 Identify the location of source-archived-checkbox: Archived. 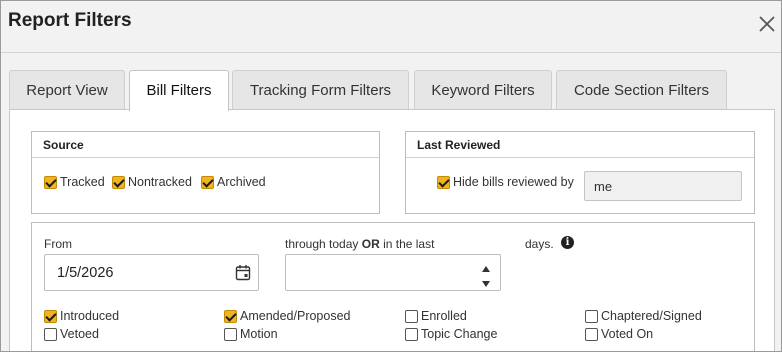
(233, 182).